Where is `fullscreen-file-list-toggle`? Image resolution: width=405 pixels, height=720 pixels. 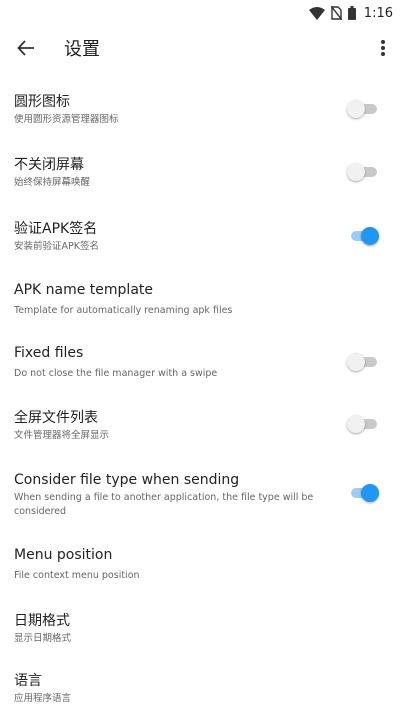 fullscreen-file-list-toggle is located at coordinates (363, 424).